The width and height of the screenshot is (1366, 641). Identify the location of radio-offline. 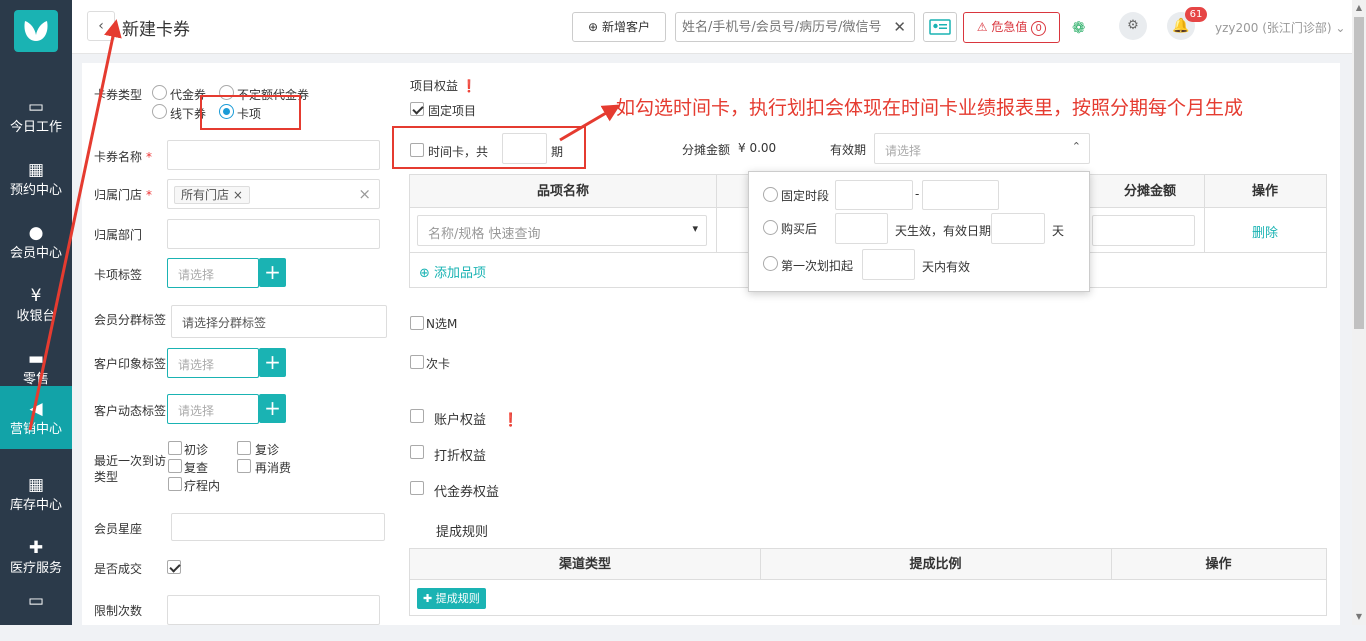
(159, 111).